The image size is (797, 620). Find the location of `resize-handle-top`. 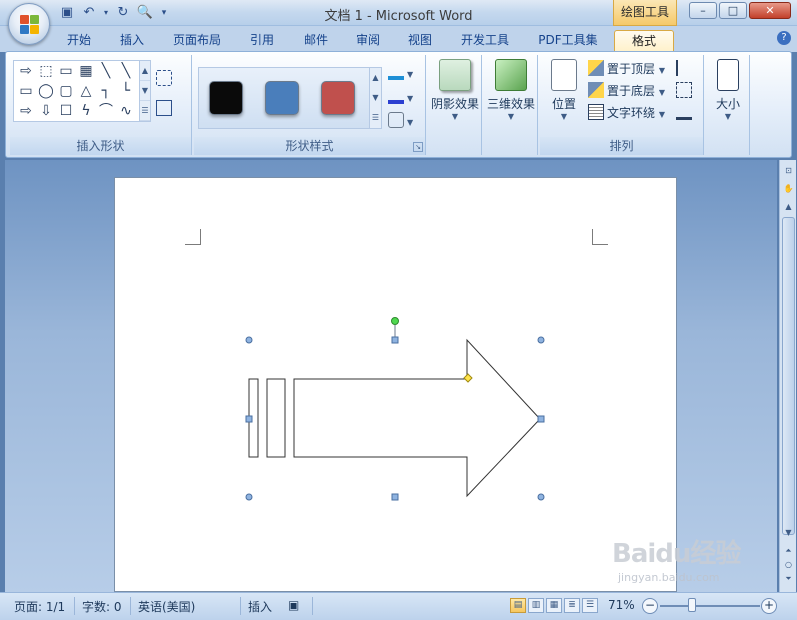

resize-handle-top is located at coordinates (395, 340).